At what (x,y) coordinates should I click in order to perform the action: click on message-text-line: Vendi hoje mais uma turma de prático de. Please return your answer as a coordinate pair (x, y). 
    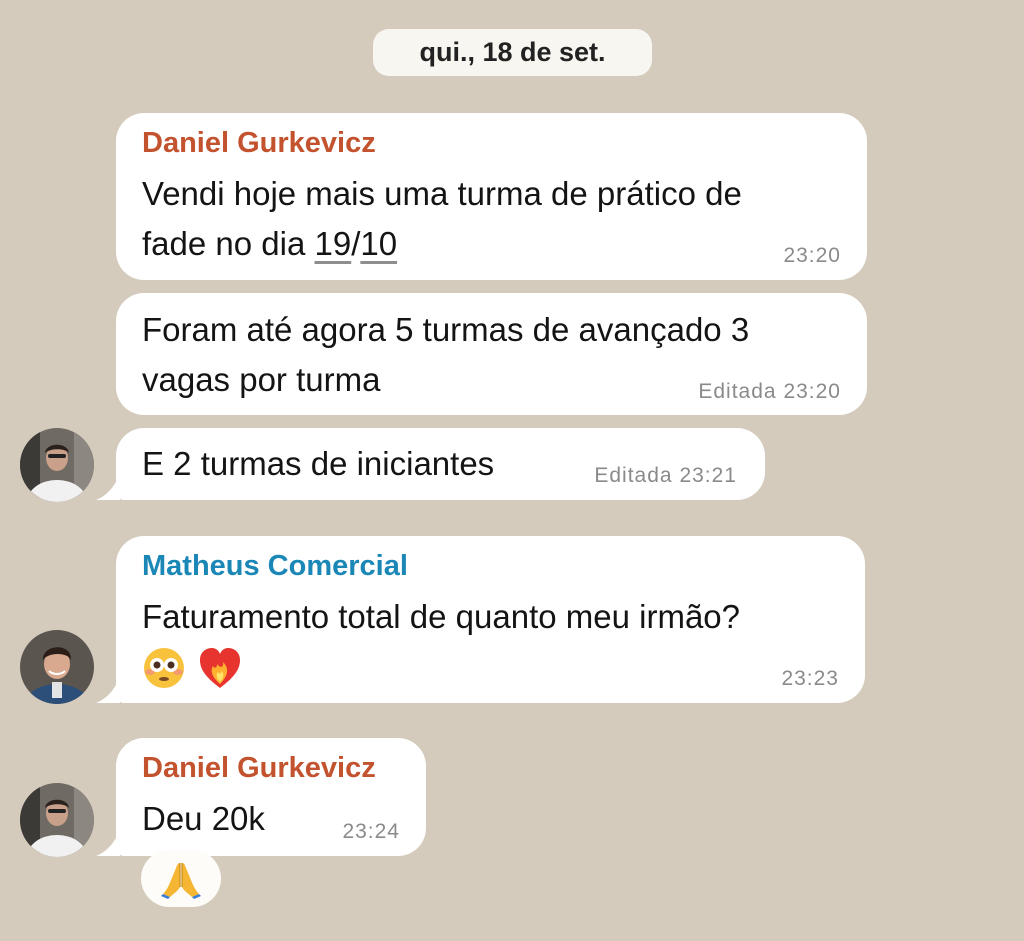
    Looking at the image, I should click on (442, 193).